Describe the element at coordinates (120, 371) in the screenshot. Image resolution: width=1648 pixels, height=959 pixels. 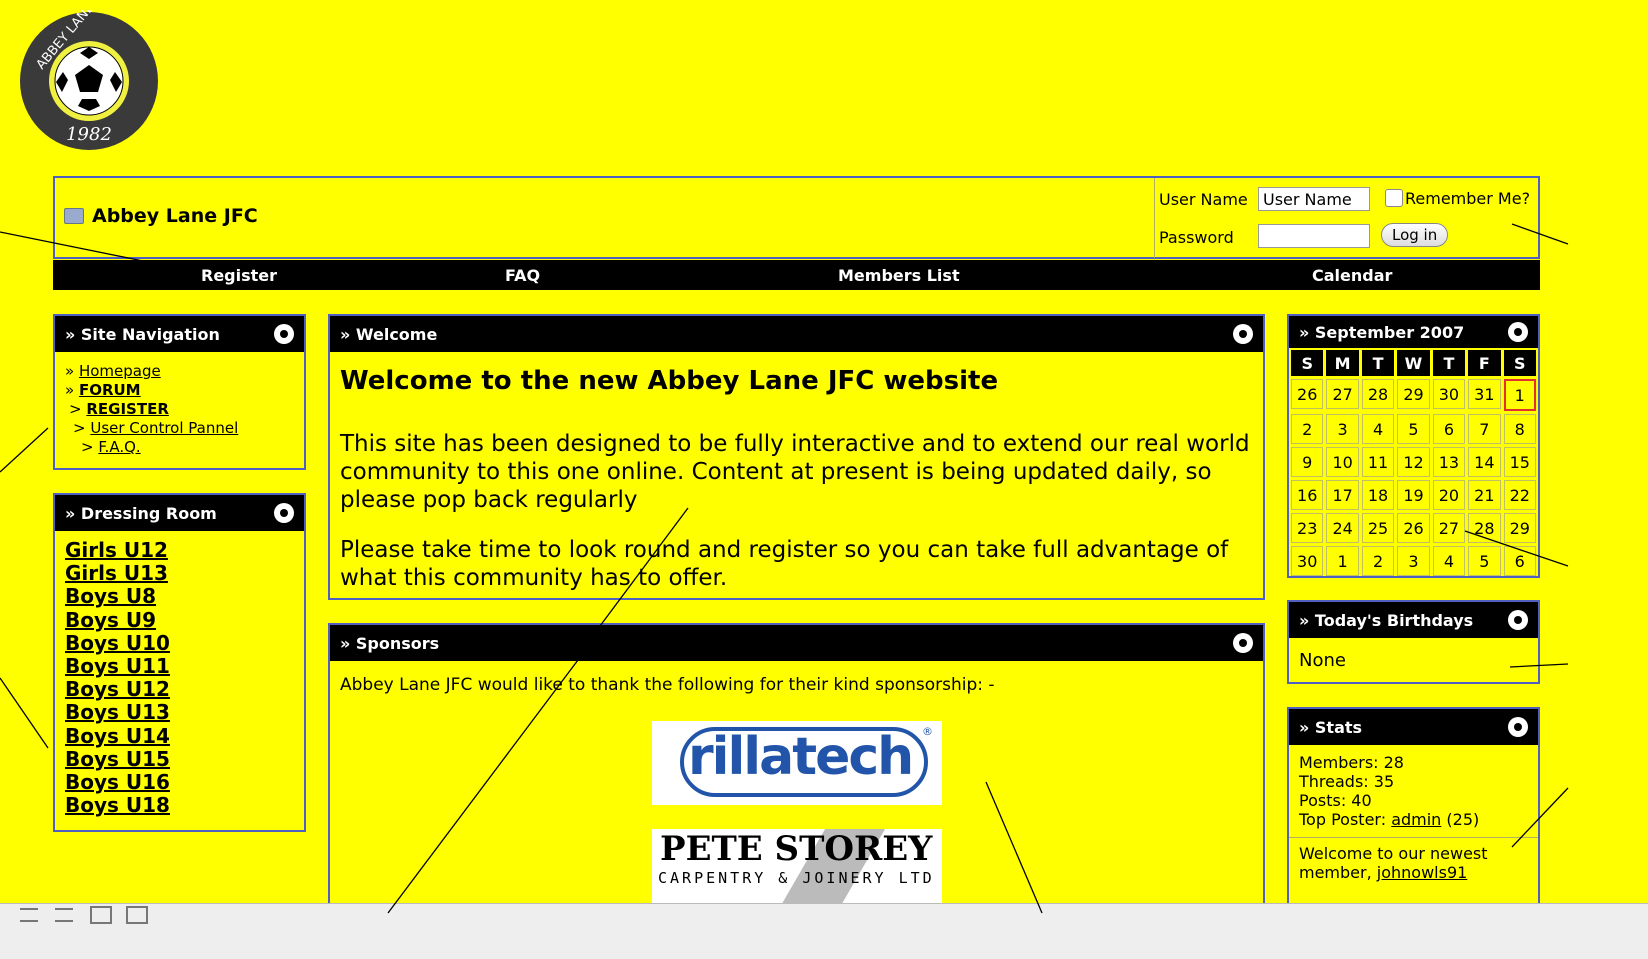
I see `homepage-link: Homepage` at that location.